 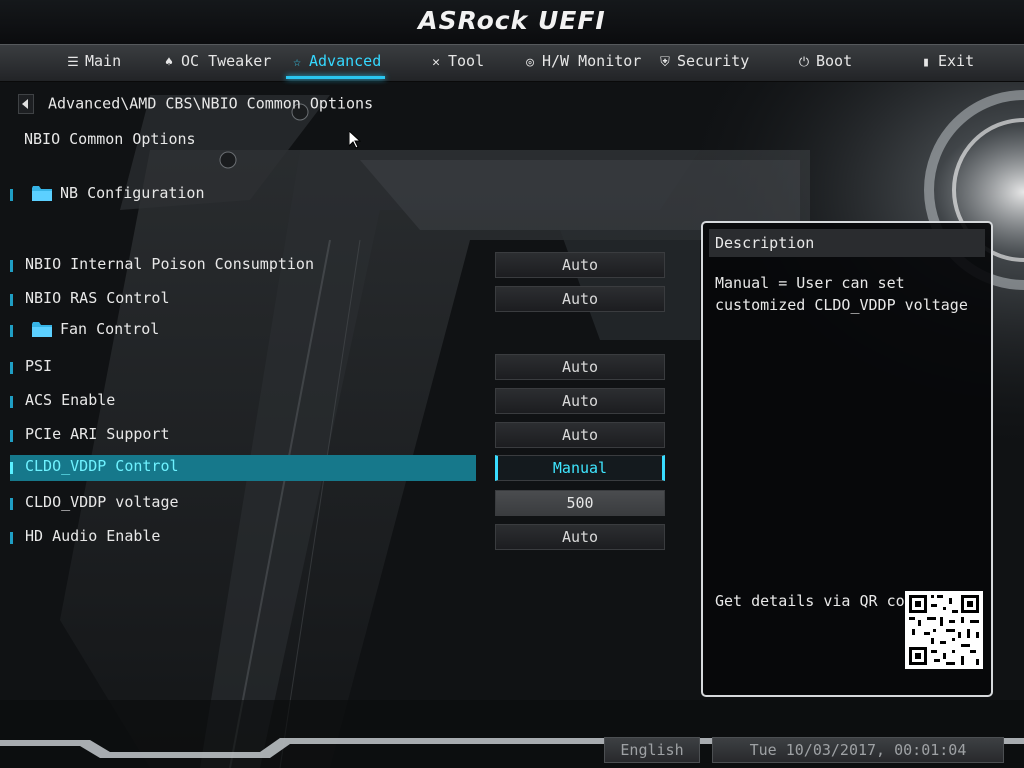 I want to click on value-hd-audio-enable: Auto, so click(x=580, y=537).